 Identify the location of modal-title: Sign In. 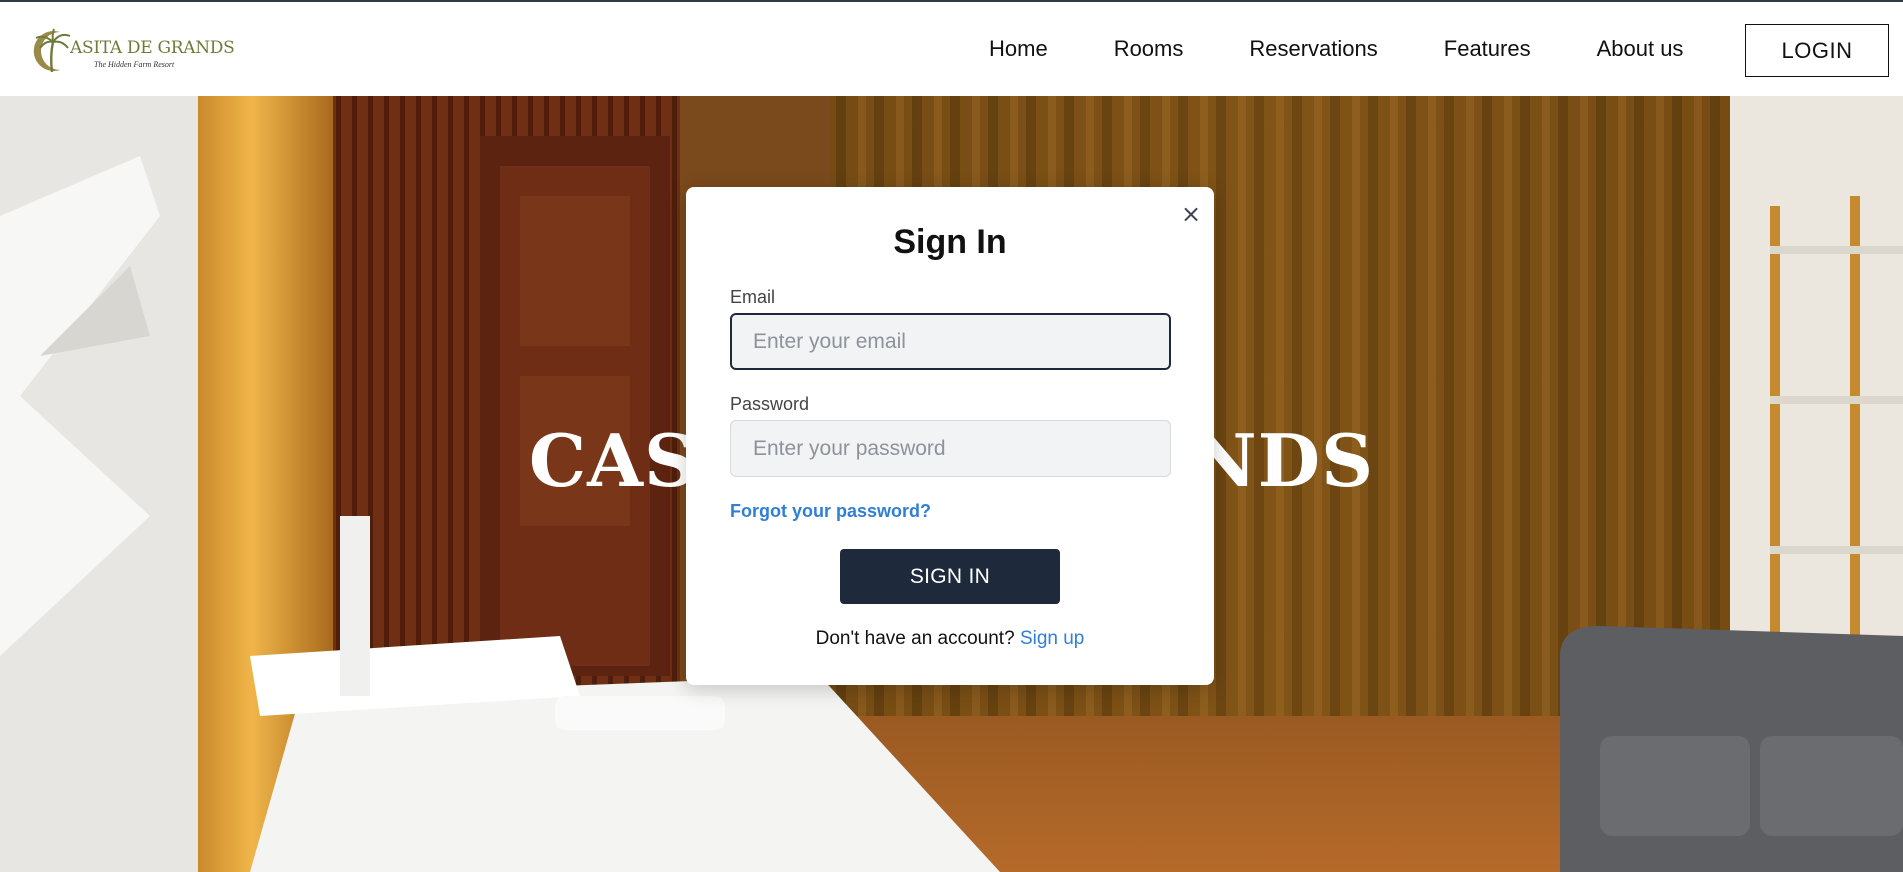
(950, 242).